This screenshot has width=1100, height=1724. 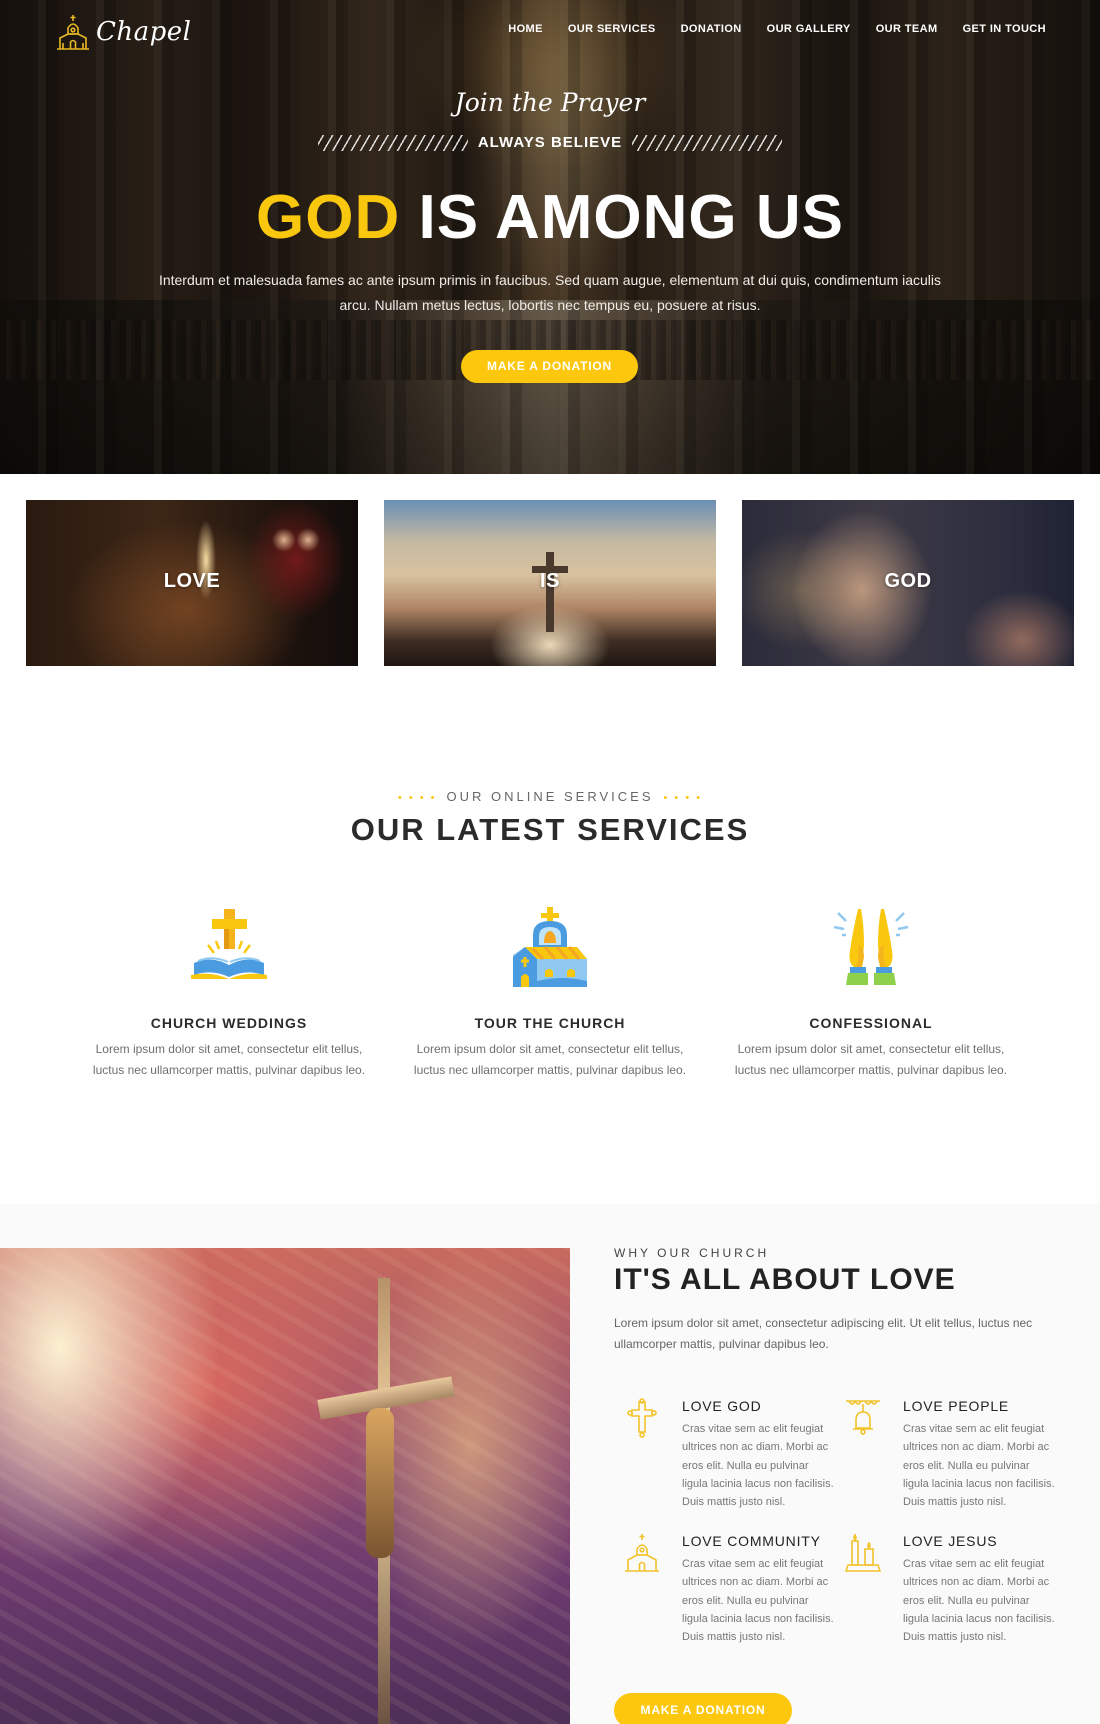 What do you see at coordinates (392, 142) in the screenshot?
I see `hatch-decoration-left` at bounding box center [392, 142].